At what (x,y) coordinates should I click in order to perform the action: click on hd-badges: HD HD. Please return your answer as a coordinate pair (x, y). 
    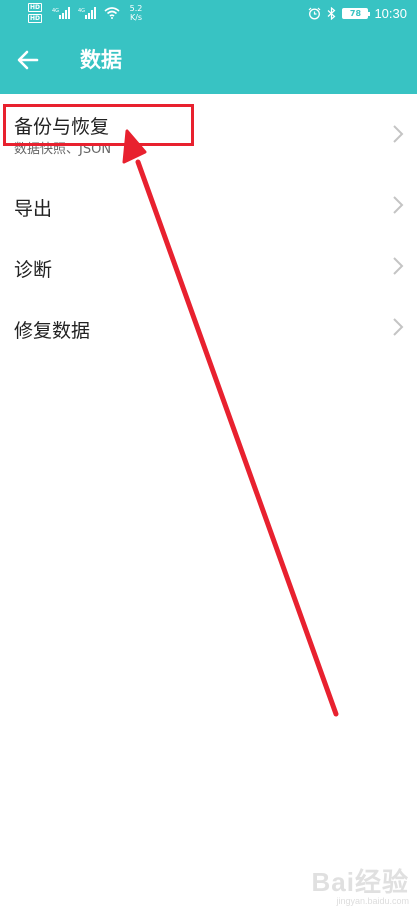
    Looking at the image, I should click on (35, 13).